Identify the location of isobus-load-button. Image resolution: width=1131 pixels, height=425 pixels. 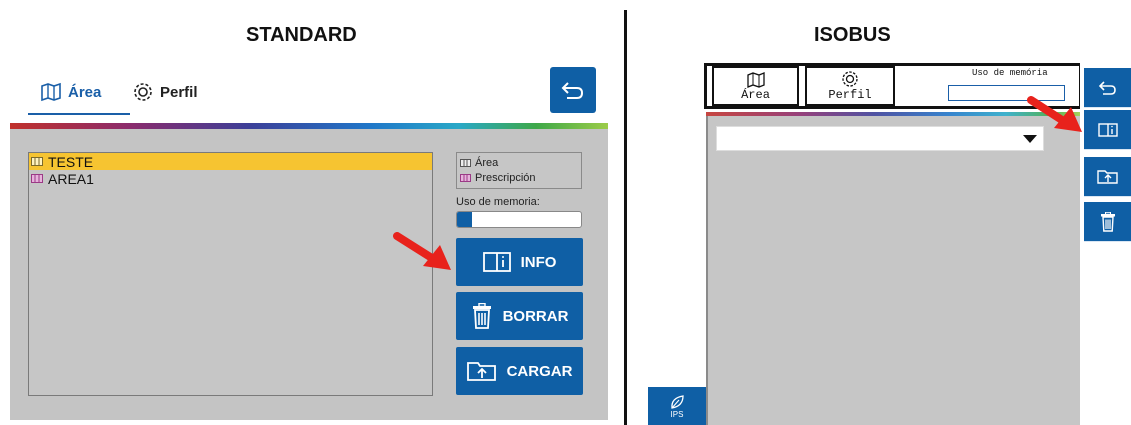
(1107, 177).